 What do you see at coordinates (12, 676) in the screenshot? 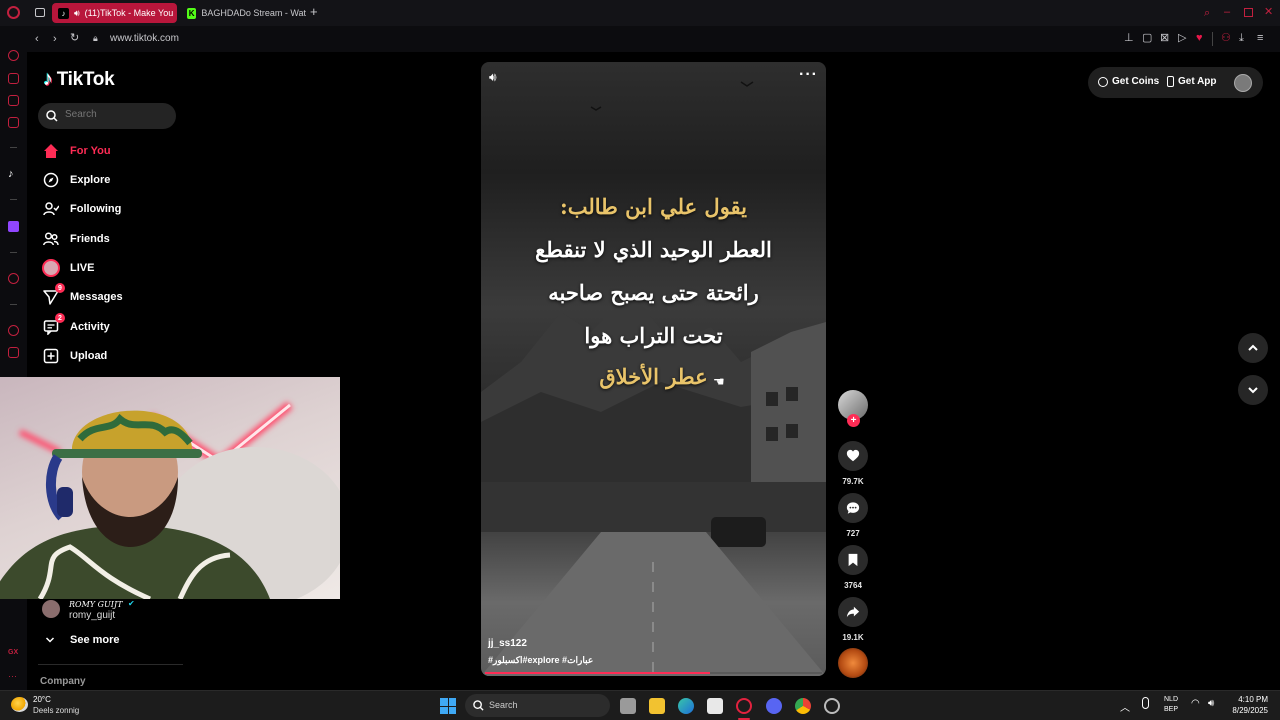
I see `more-icon: ···` at bounding box center [12, 676].